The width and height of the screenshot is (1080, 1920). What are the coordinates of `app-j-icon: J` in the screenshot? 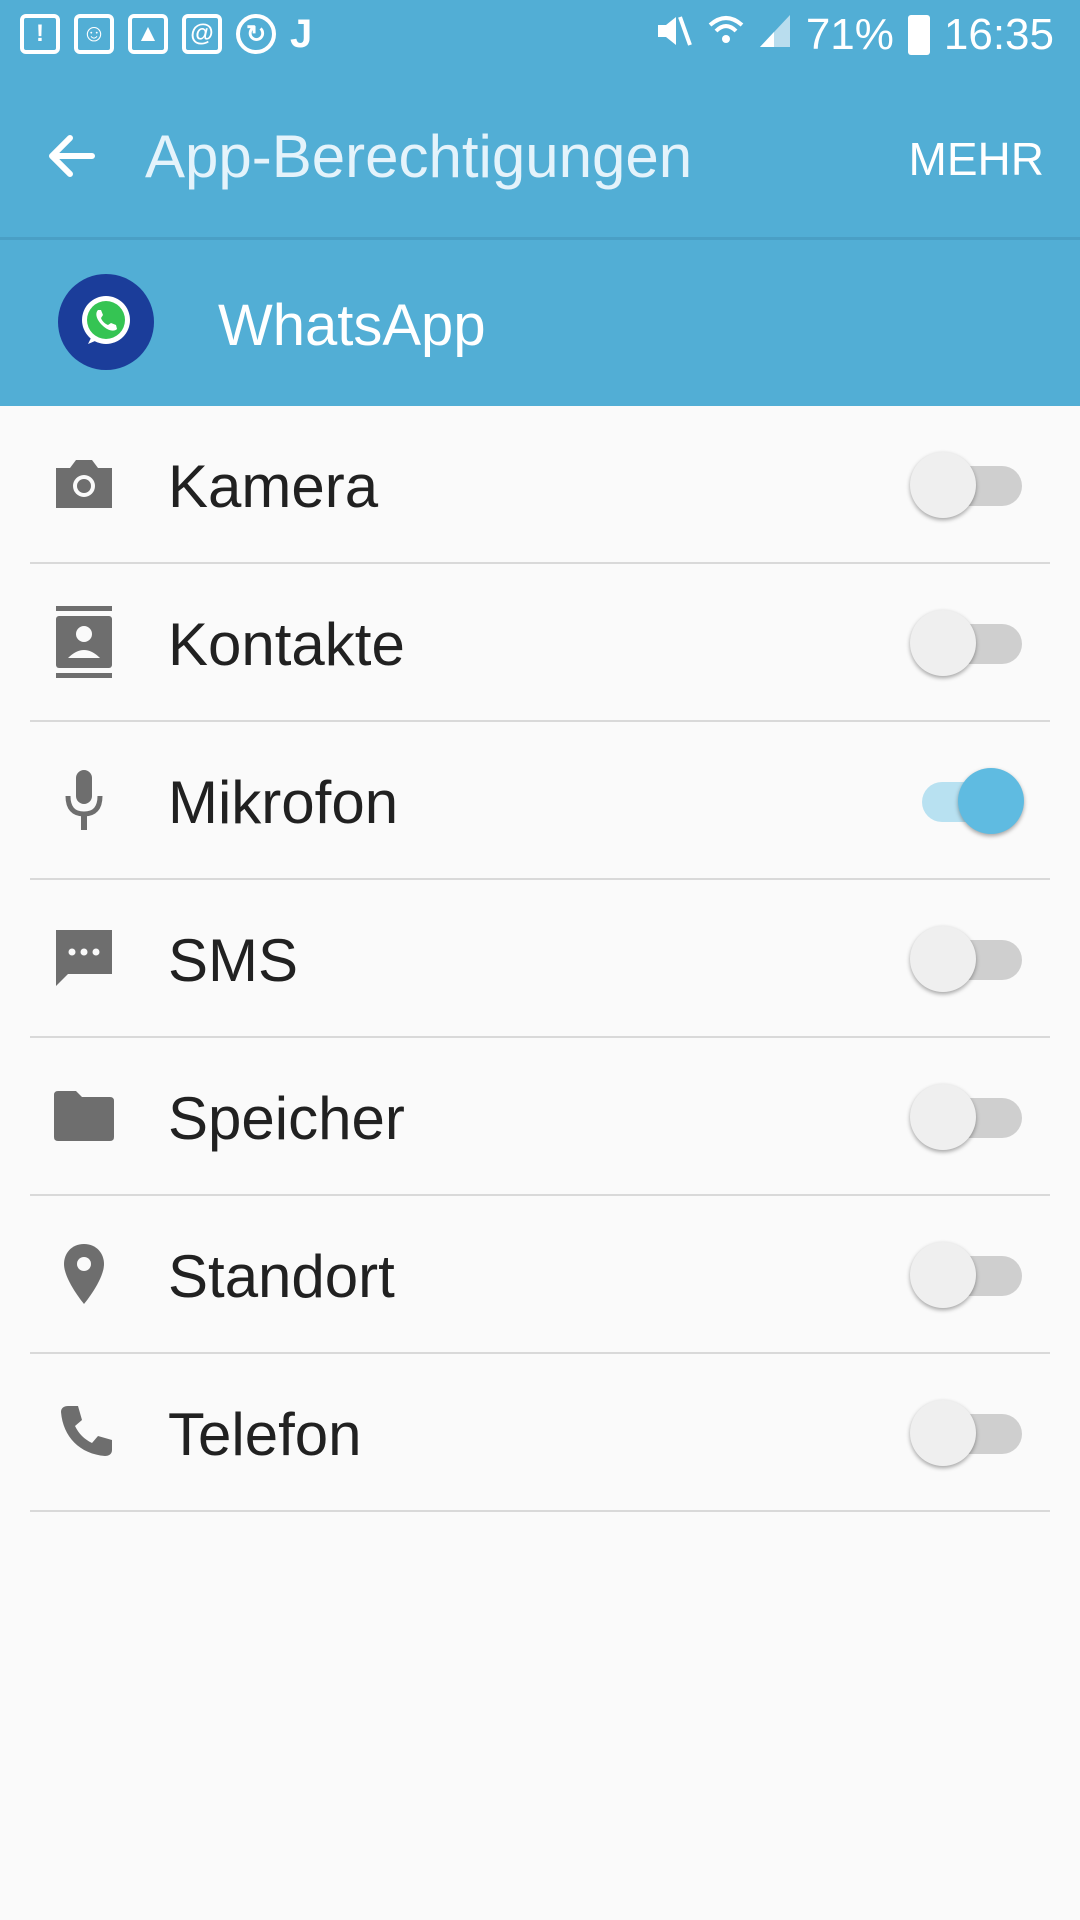 It's located at (301, 34).